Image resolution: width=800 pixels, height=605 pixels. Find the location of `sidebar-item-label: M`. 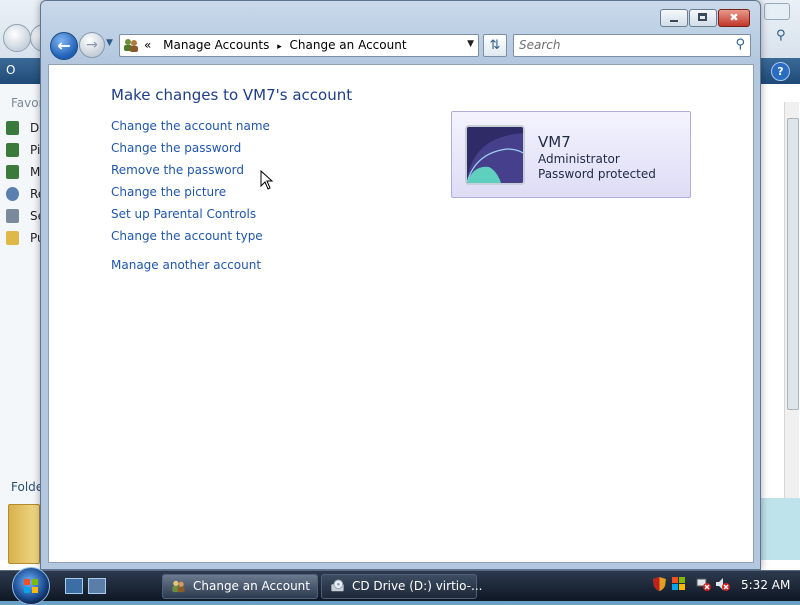

sidebar-item-label: M is located at coordinates (35, 172).